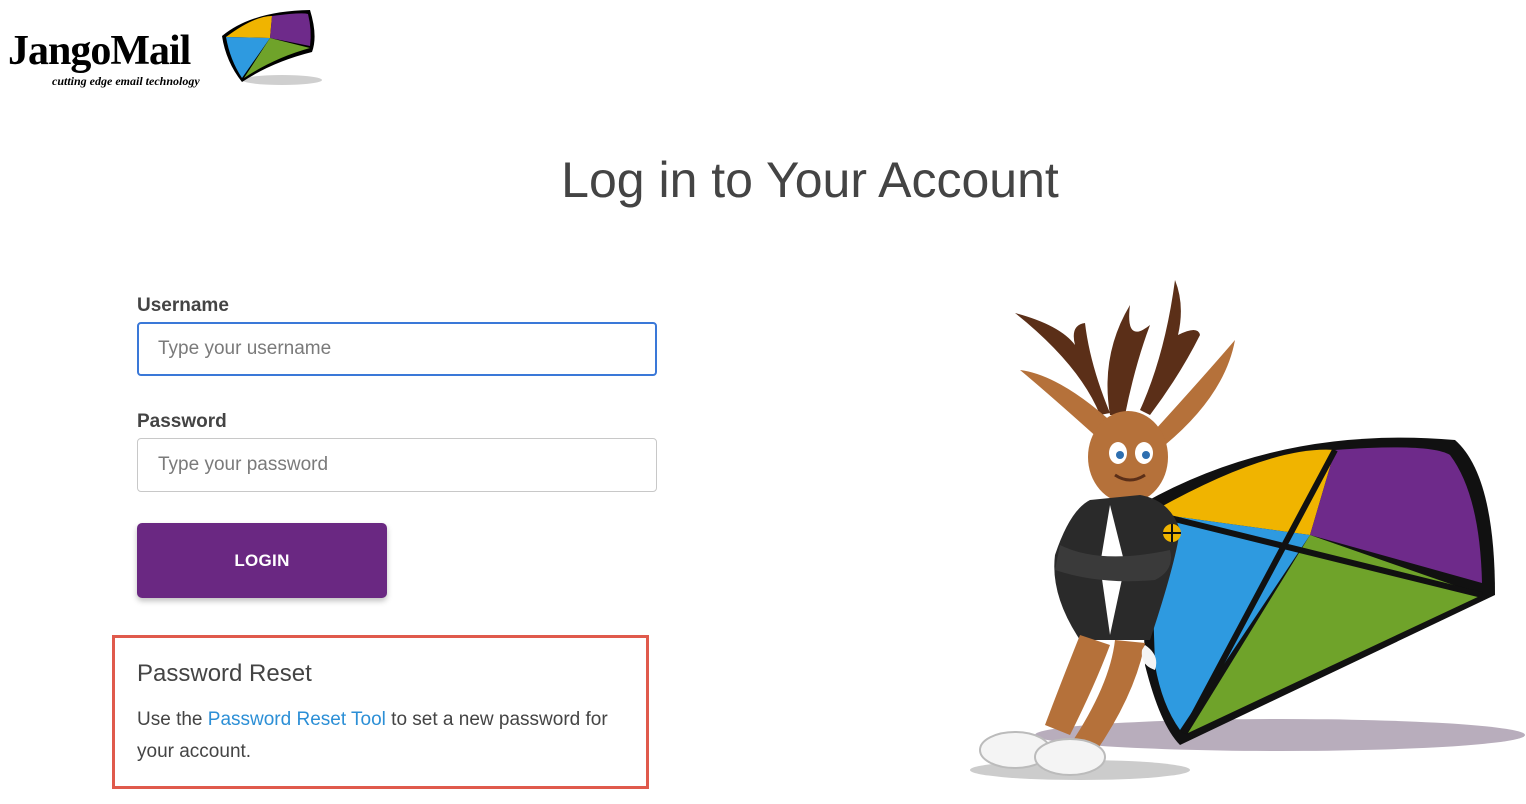 This screenshot has width=1526, height=804. Describe the element at coordinates (172, 719) in the screenshot. I see `reset-text-before: Use the` at that location.